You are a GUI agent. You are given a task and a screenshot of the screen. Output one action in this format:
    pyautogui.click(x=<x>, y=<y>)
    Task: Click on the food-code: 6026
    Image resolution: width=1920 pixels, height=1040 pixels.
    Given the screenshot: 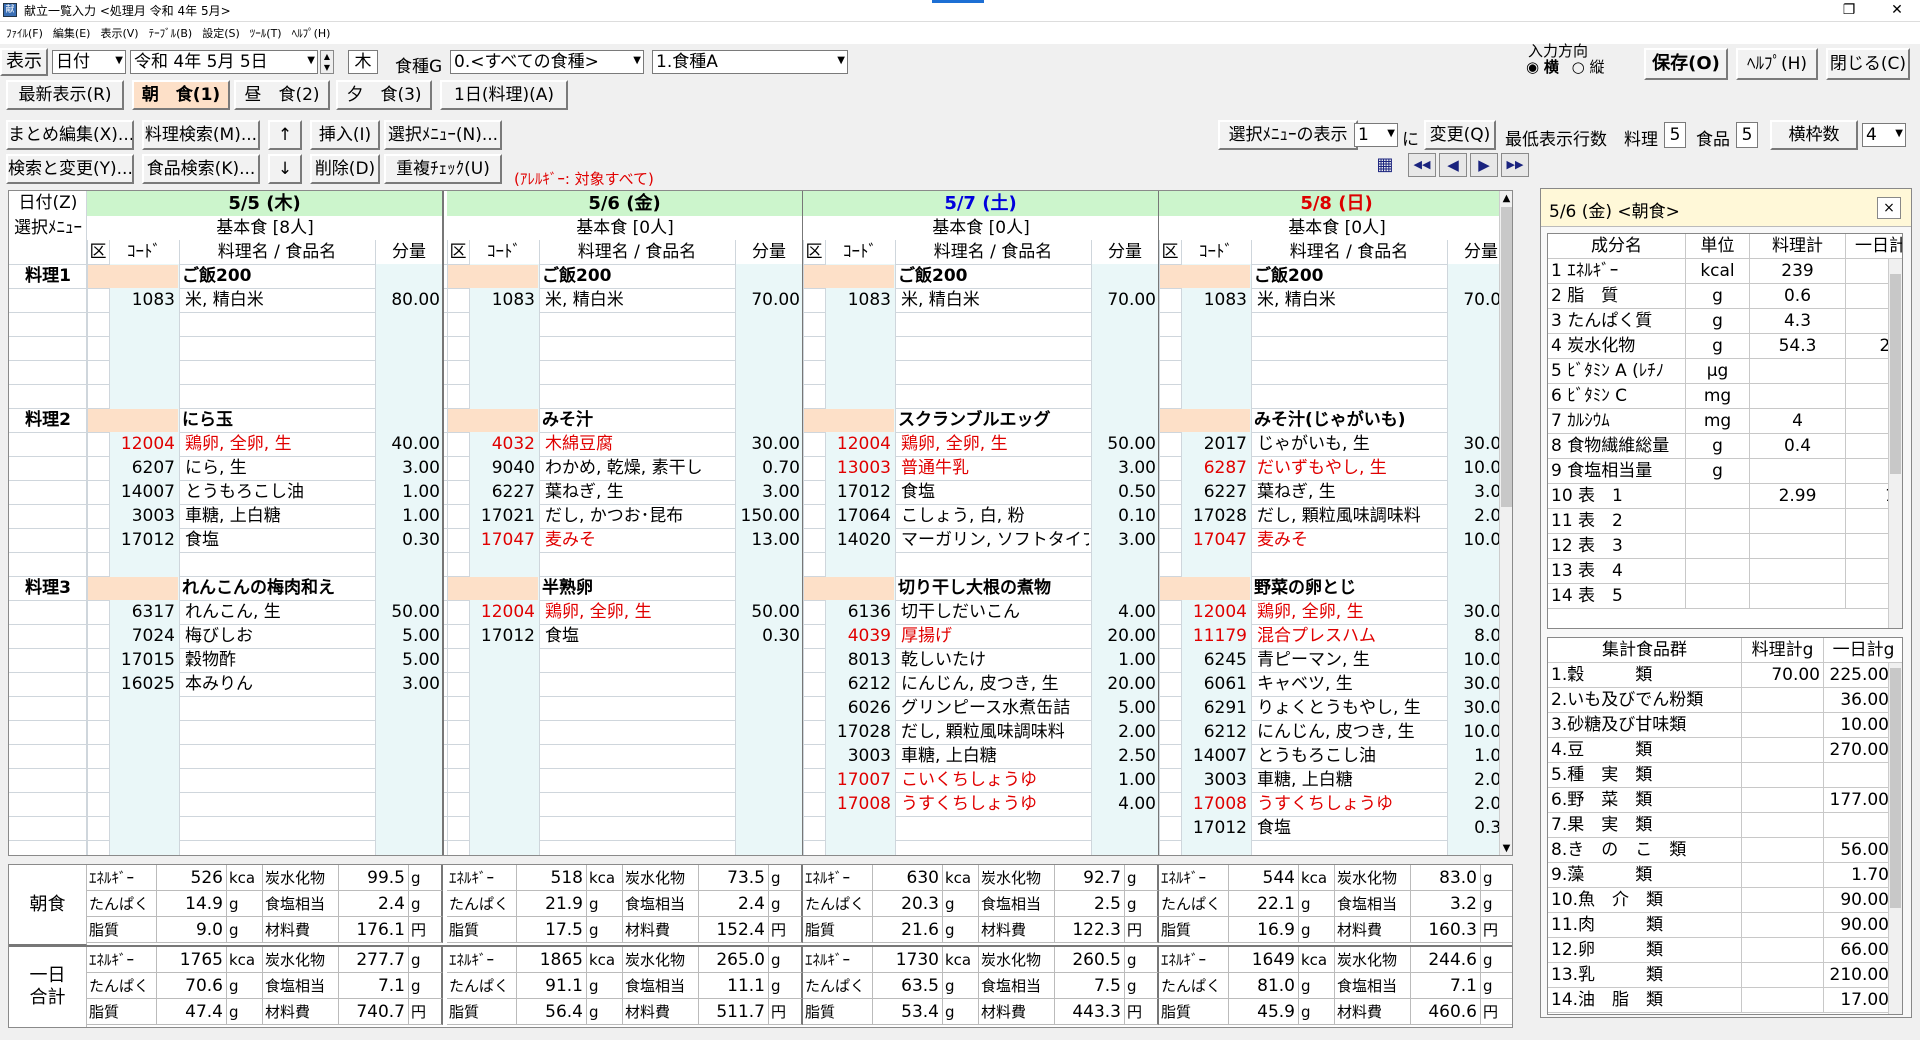 What is the action you would take?
    pyautogui.click(x=858, y=708)
    